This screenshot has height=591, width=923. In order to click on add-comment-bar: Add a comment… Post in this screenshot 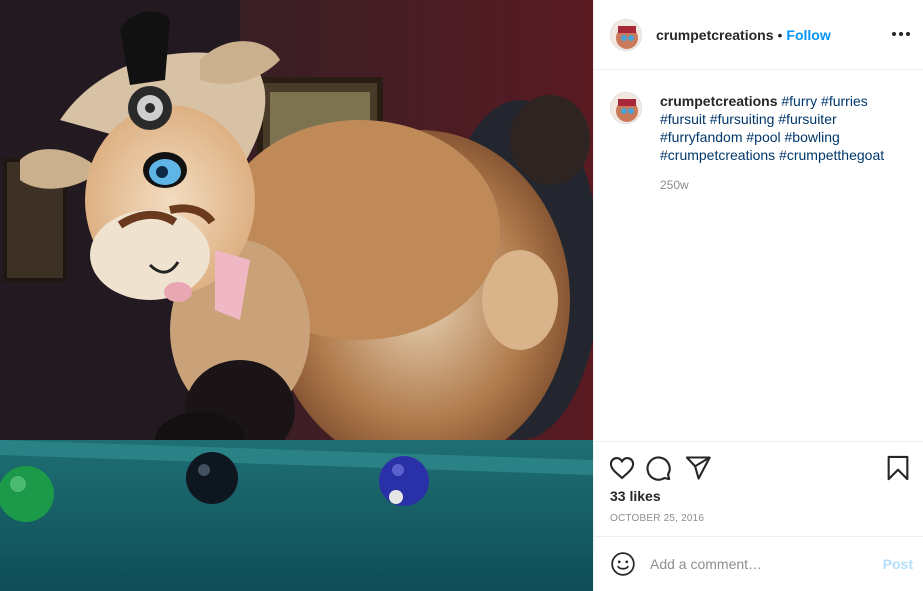, I will do `click(758, 563)`.